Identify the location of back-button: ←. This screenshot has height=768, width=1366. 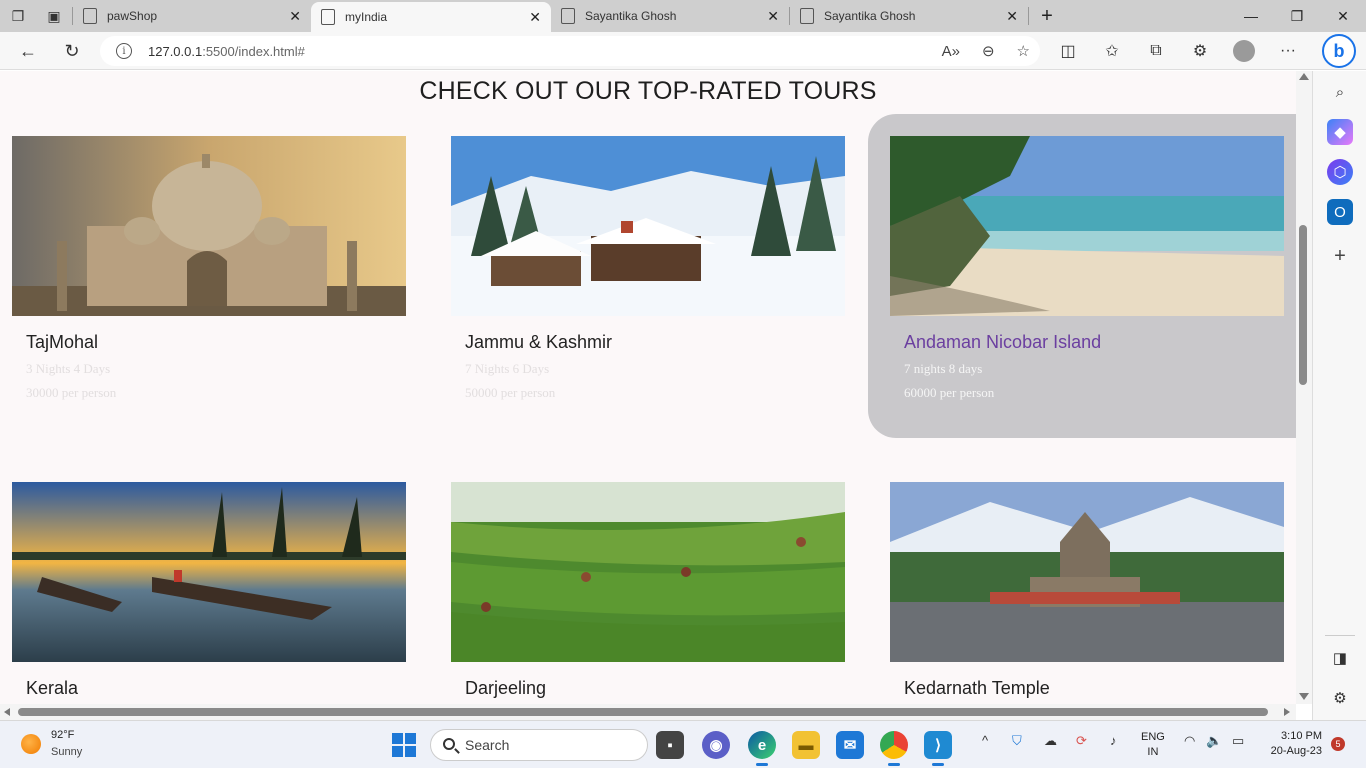
(28, 51).